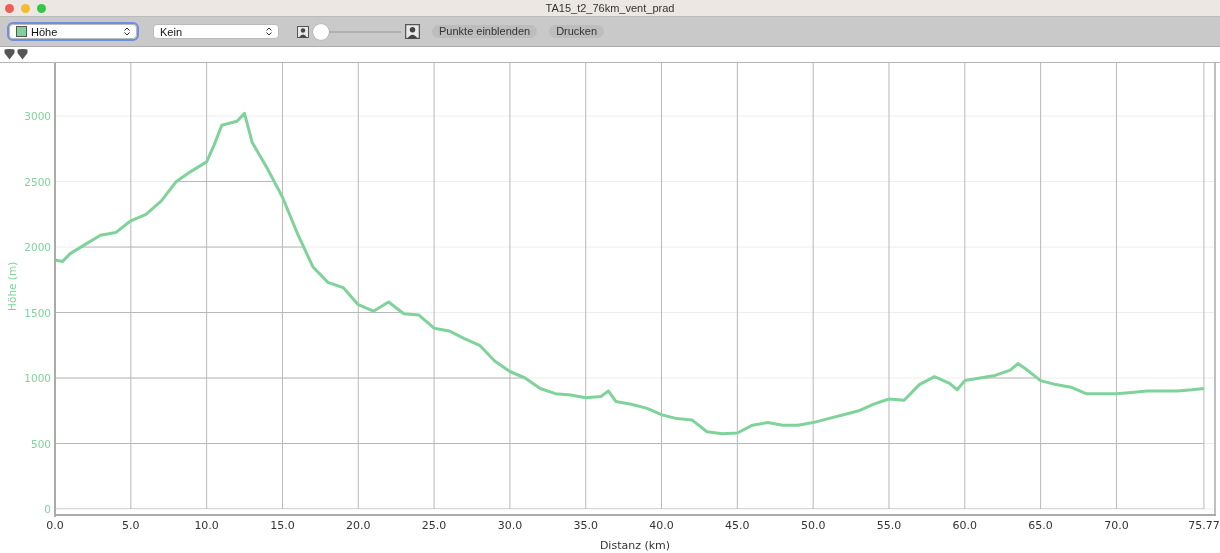  Describe the element at coordinates (510, 525) in the screenshot. I see `x-tick-label: 30.0` at that location.